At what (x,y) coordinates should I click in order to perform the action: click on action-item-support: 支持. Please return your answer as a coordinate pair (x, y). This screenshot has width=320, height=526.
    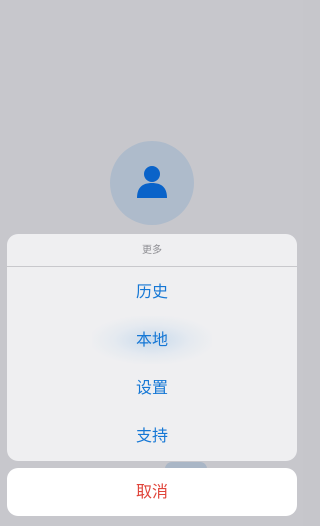
    Looking at the image, I should click on (152, 436).